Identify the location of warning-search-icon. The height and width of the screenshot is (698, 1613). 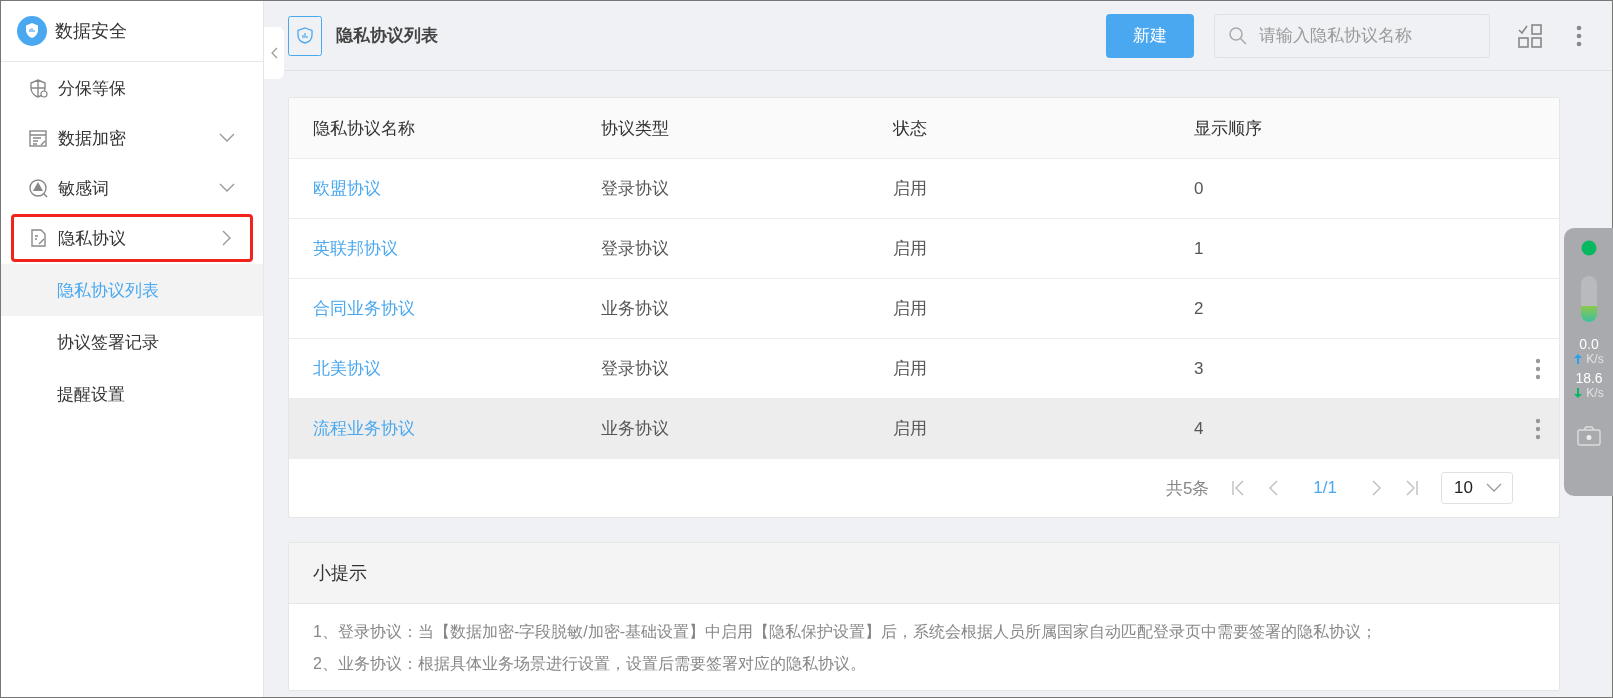
(38, 188).